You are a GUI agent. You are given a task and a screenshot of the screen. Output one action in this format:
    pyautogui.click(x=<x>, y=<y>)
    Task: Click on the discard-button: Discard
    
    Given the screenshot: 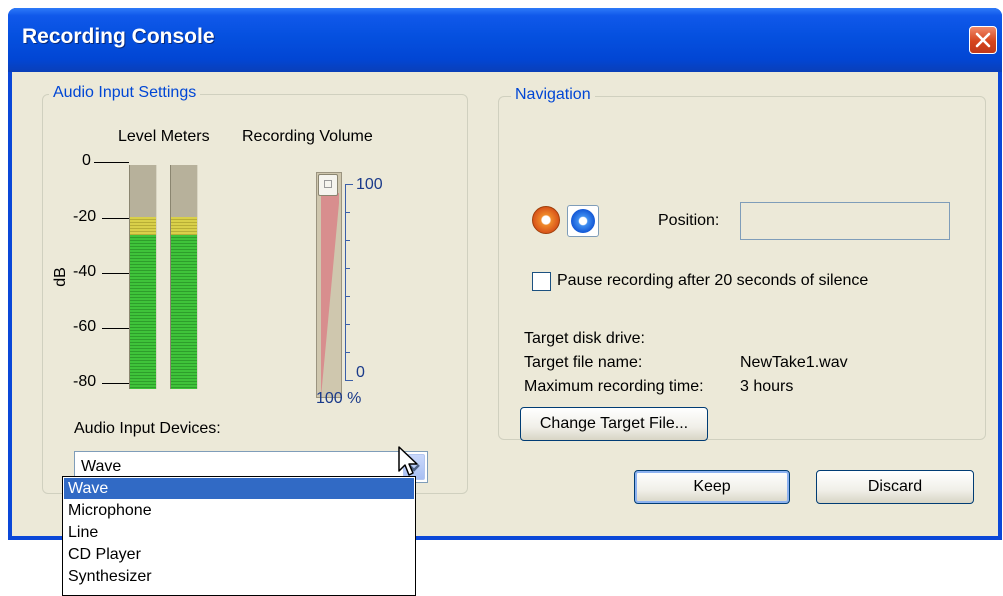 What is the action you would take?
    pyautogui.click(x=895, y=487)
    